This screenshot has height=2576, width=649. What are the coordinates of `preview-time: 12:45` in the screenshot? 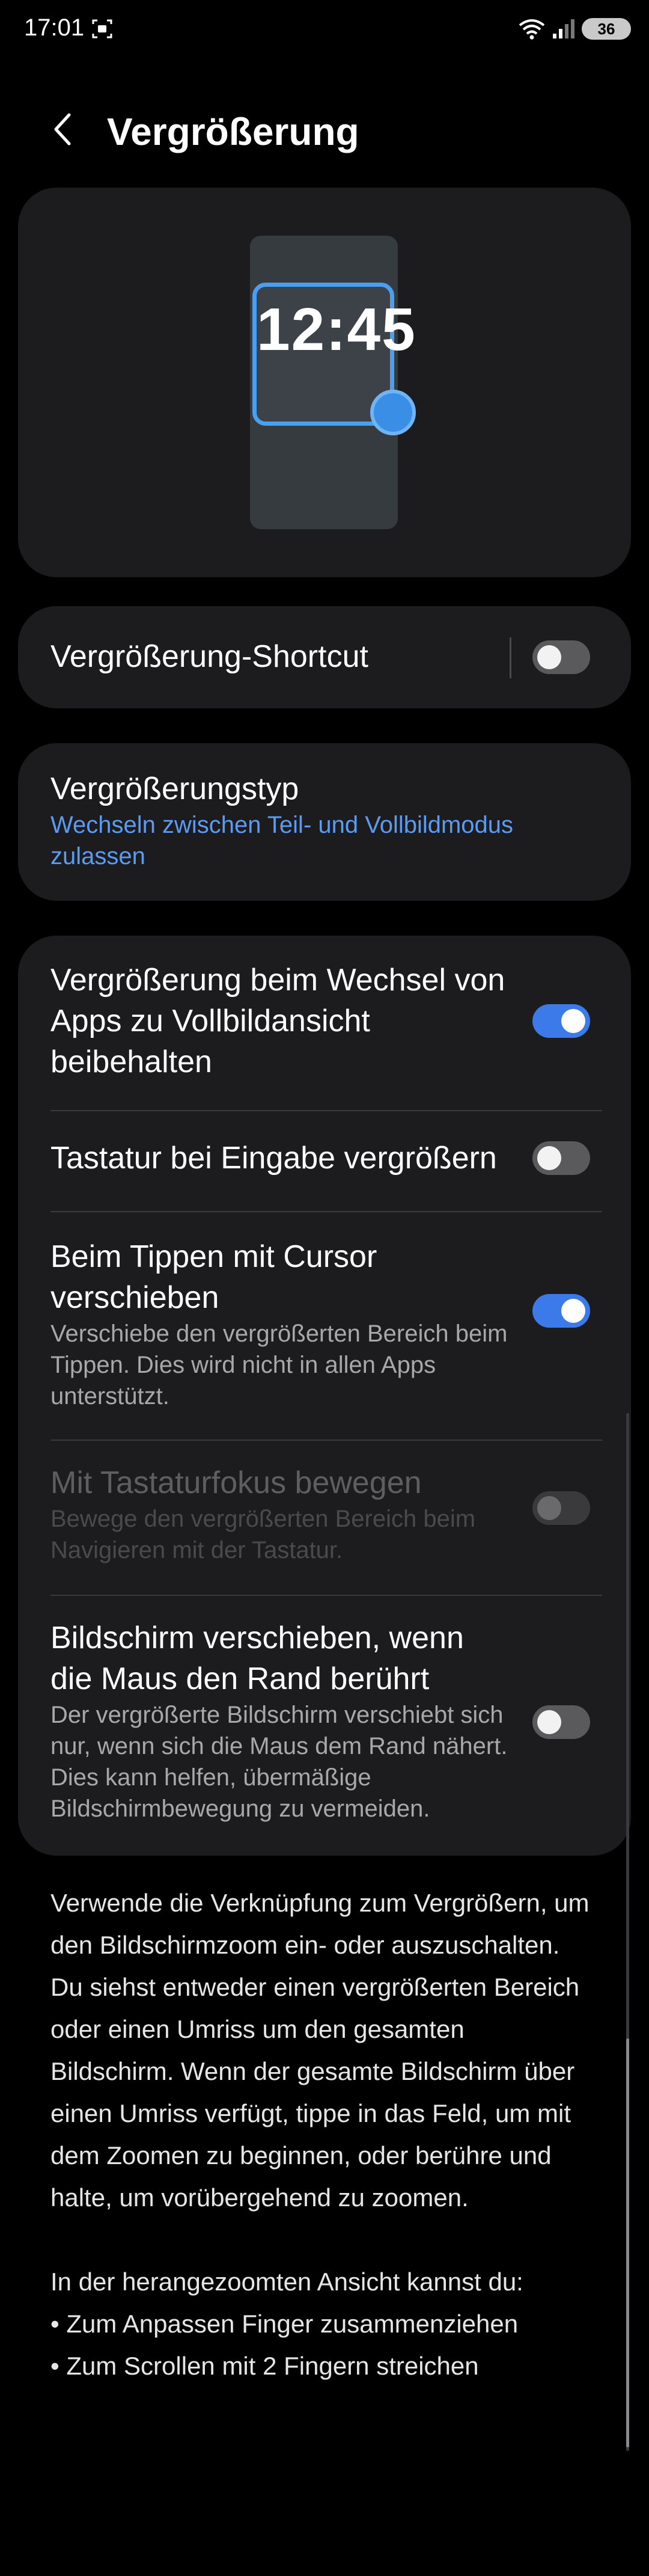 It's located at (336, 329).